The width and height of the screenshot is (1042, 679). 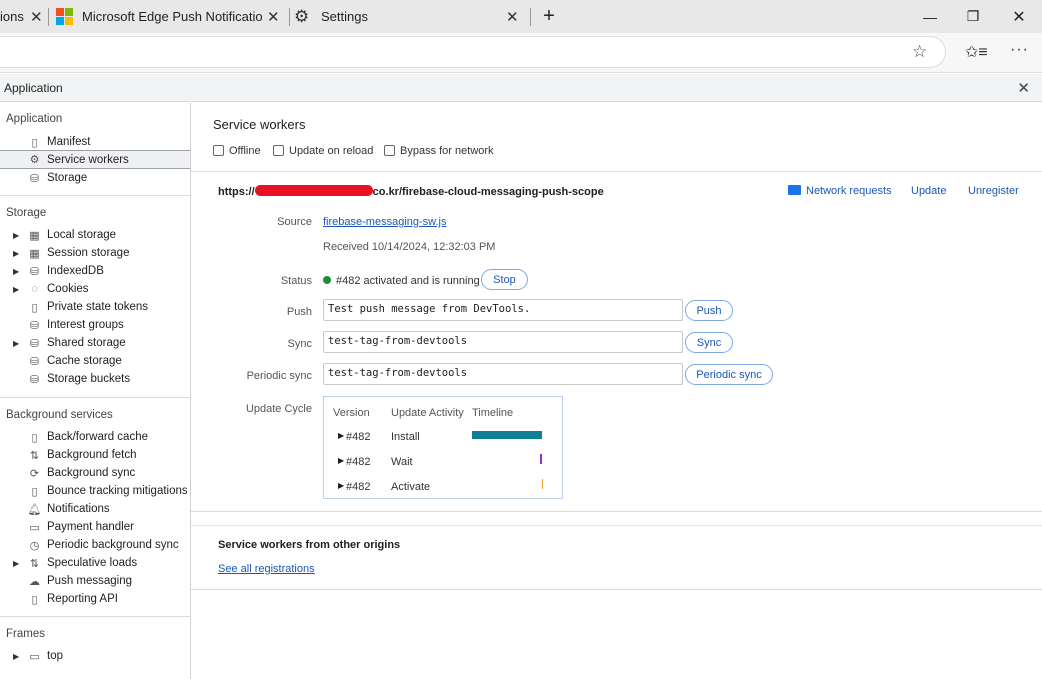 I want to click on sidebar-item-indexeddb: ▶ ⛁ IndexedDB, so click(x=95, y=271).